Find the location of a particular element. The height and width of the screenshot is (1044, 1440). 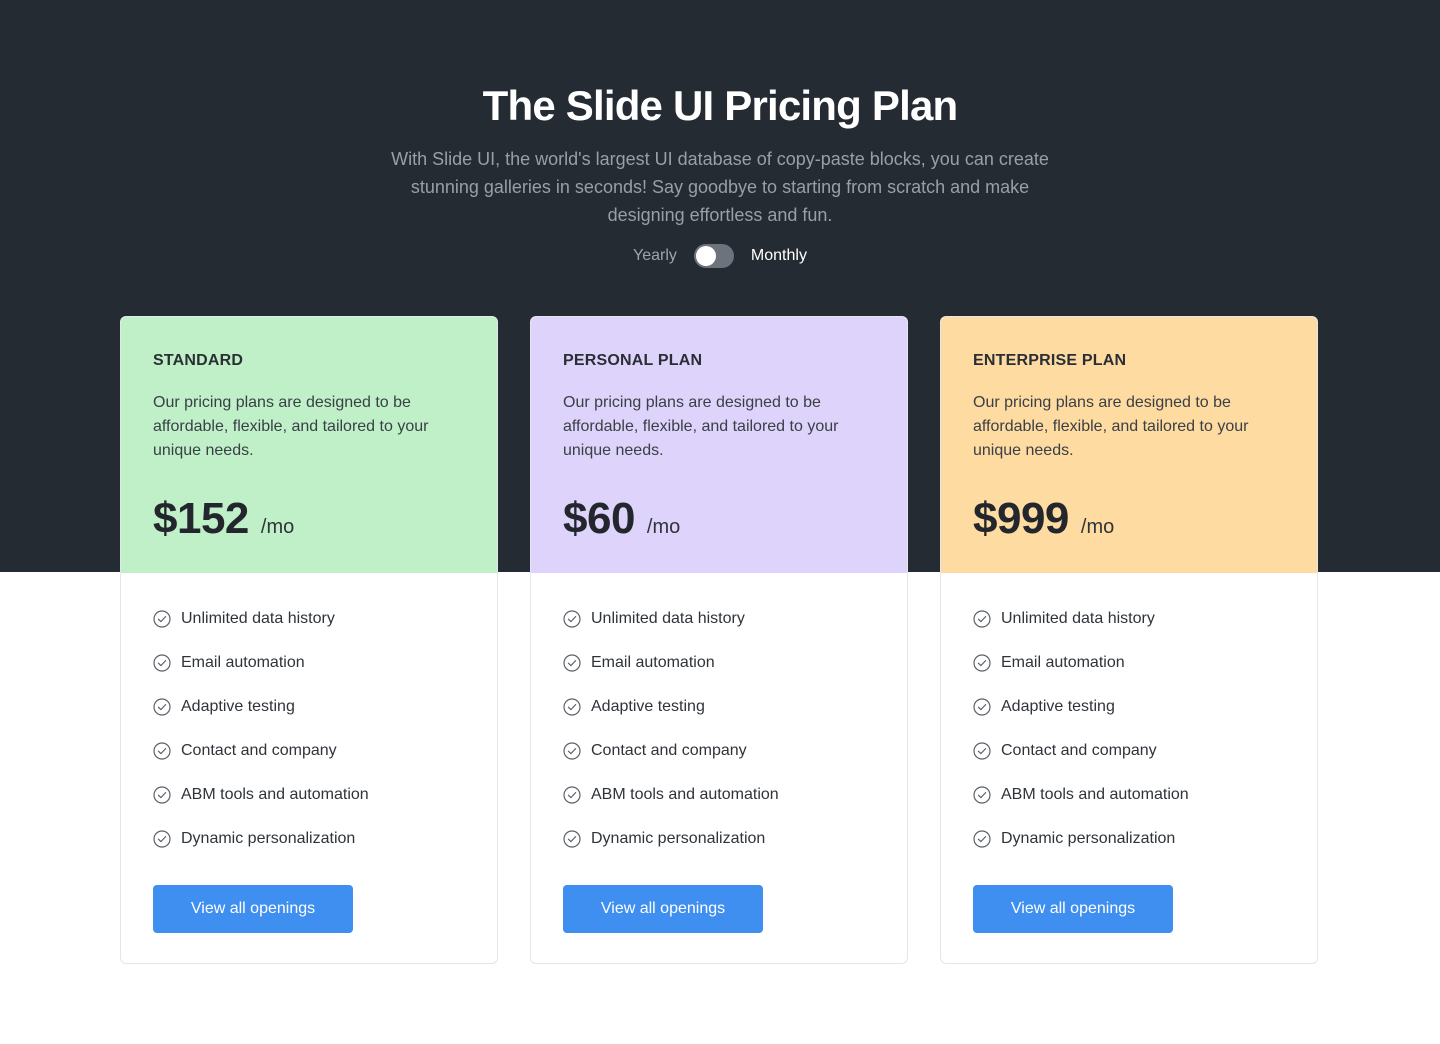

plan-name: ENTERPRISE PLAN is located at coordinates (1050, 360).